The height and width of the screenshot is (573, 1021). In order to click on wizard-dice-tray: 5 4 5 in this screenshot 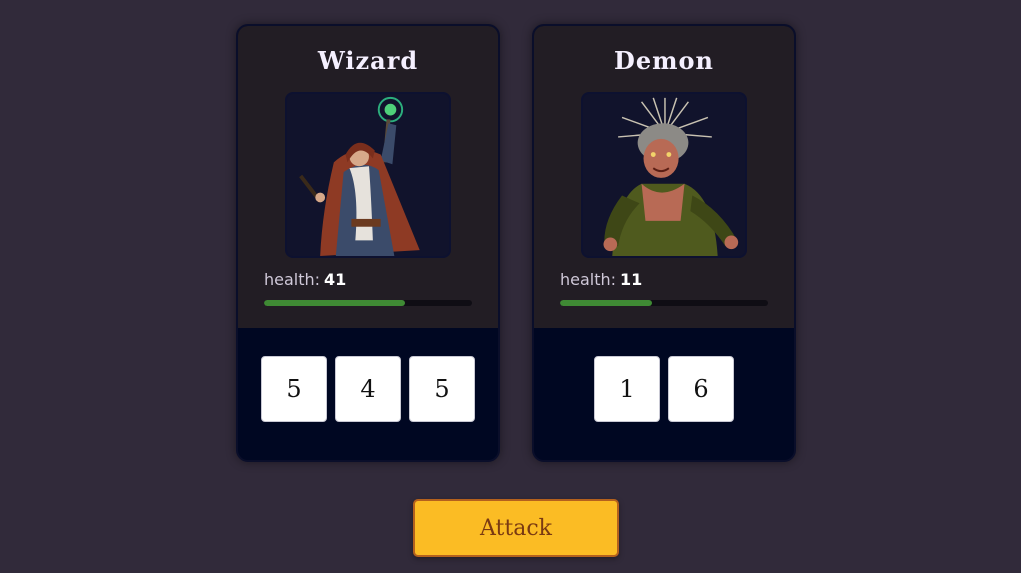, I will do `click(368, 394)`.